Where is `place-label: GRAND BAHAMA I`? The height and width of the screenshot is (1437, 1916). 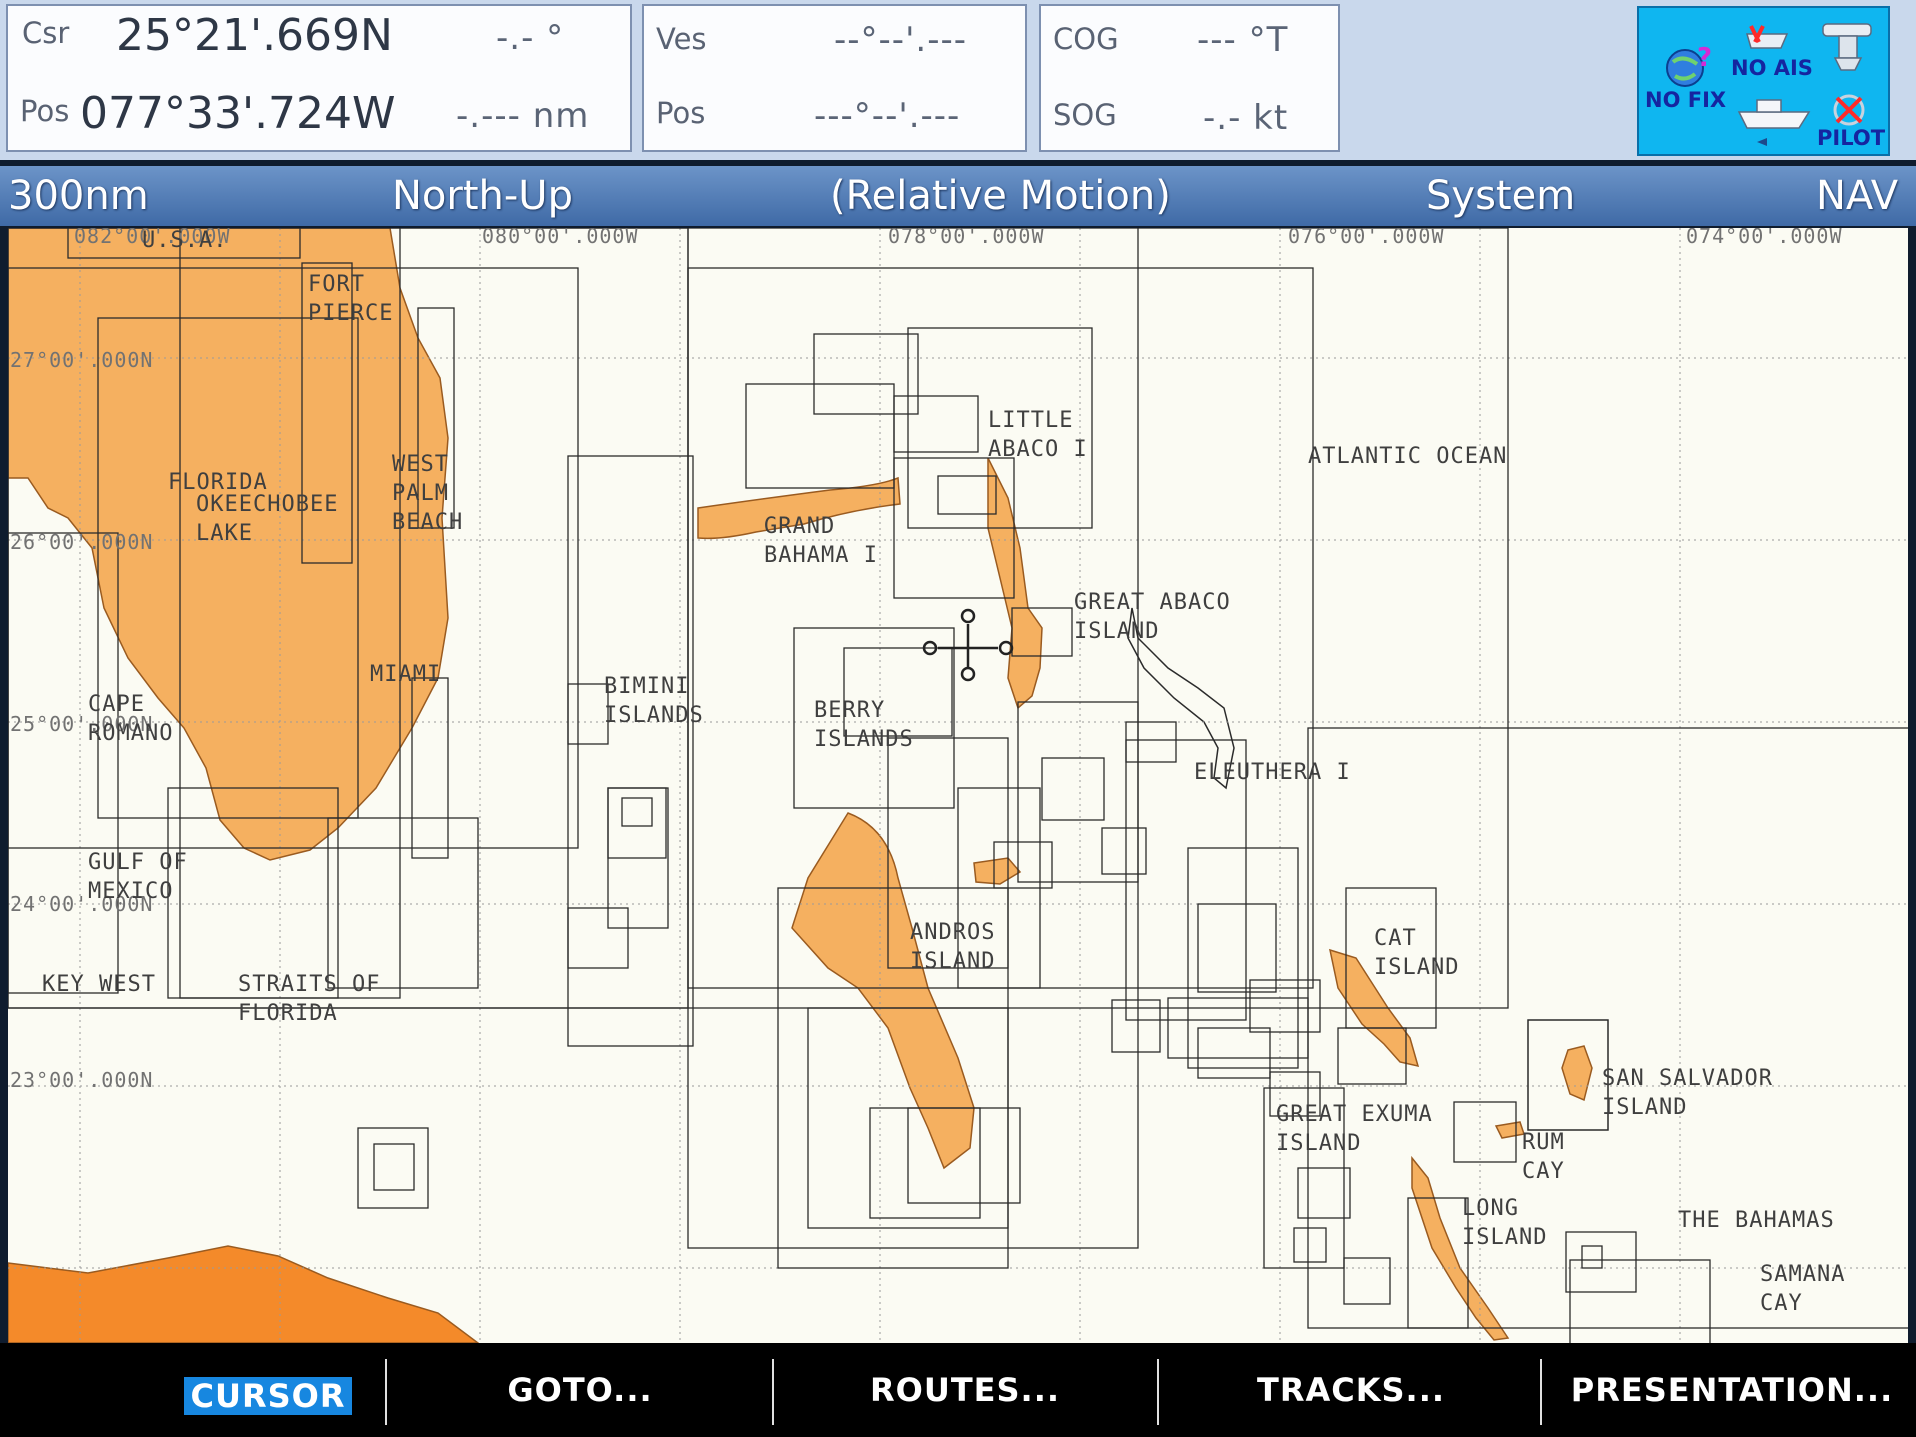
place-label: GRAND BAHAMA I is located at coordinates (821, 541).